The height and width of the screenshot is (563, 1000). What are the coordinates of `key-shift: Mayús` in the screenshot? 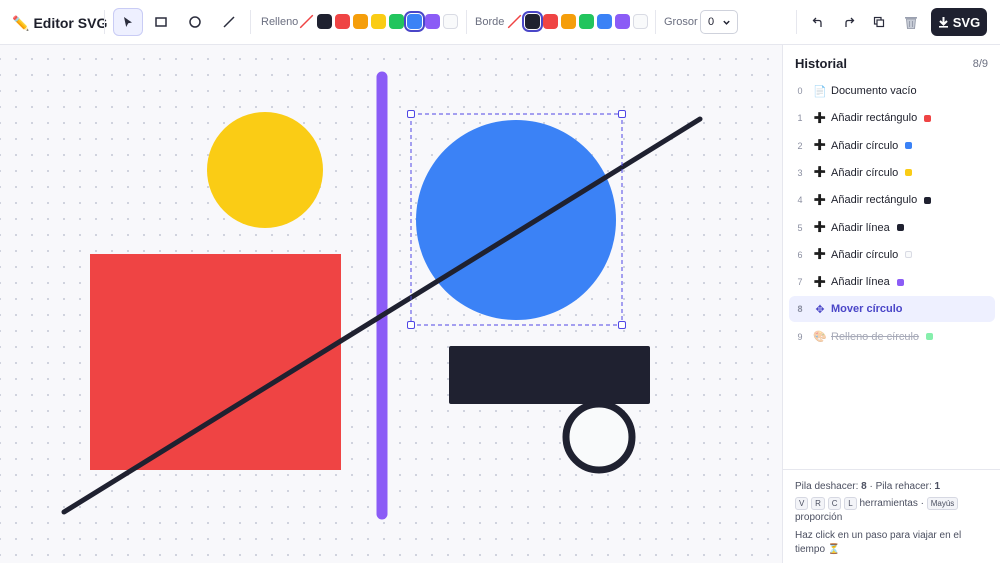 It's located at (942, 503).